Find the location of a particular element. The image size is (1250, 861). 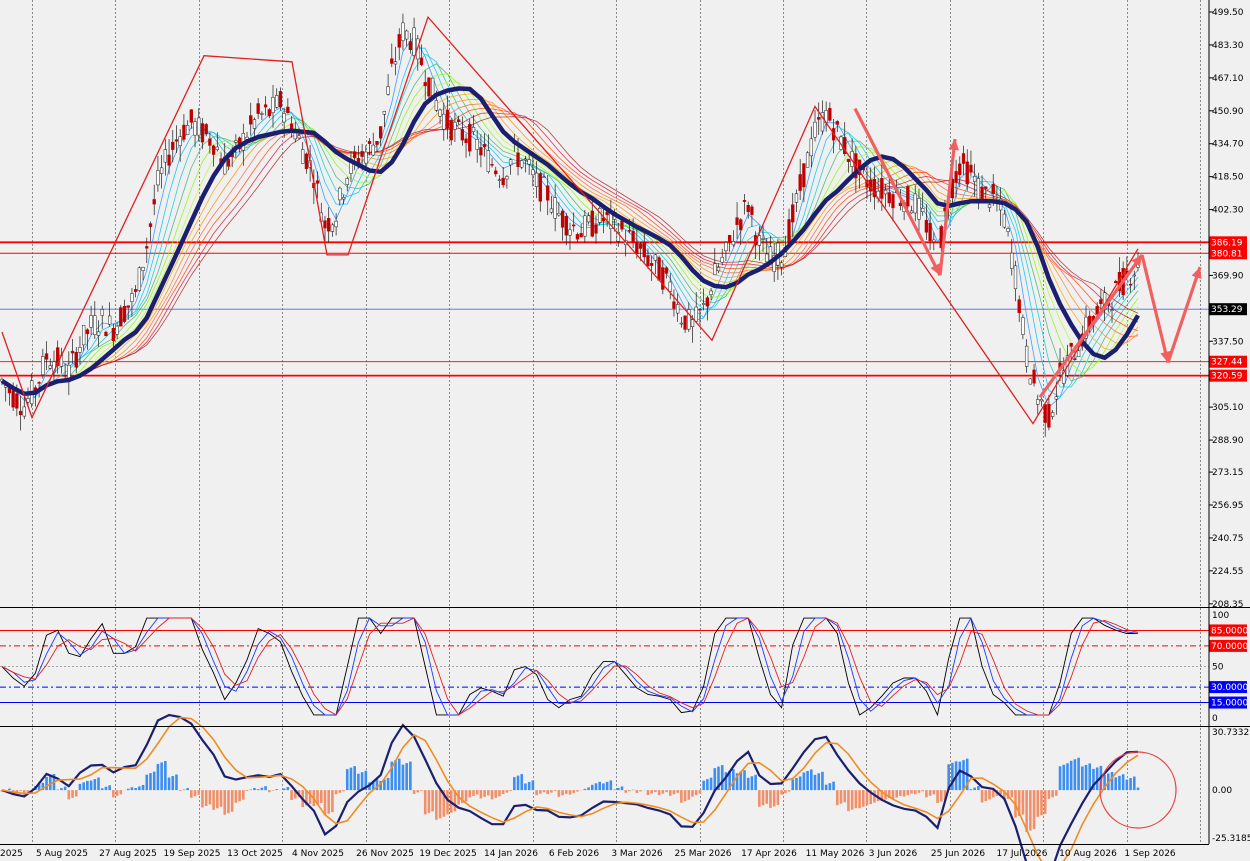

price-tick-label: 224.55 is located at coordinates (1228, 572).